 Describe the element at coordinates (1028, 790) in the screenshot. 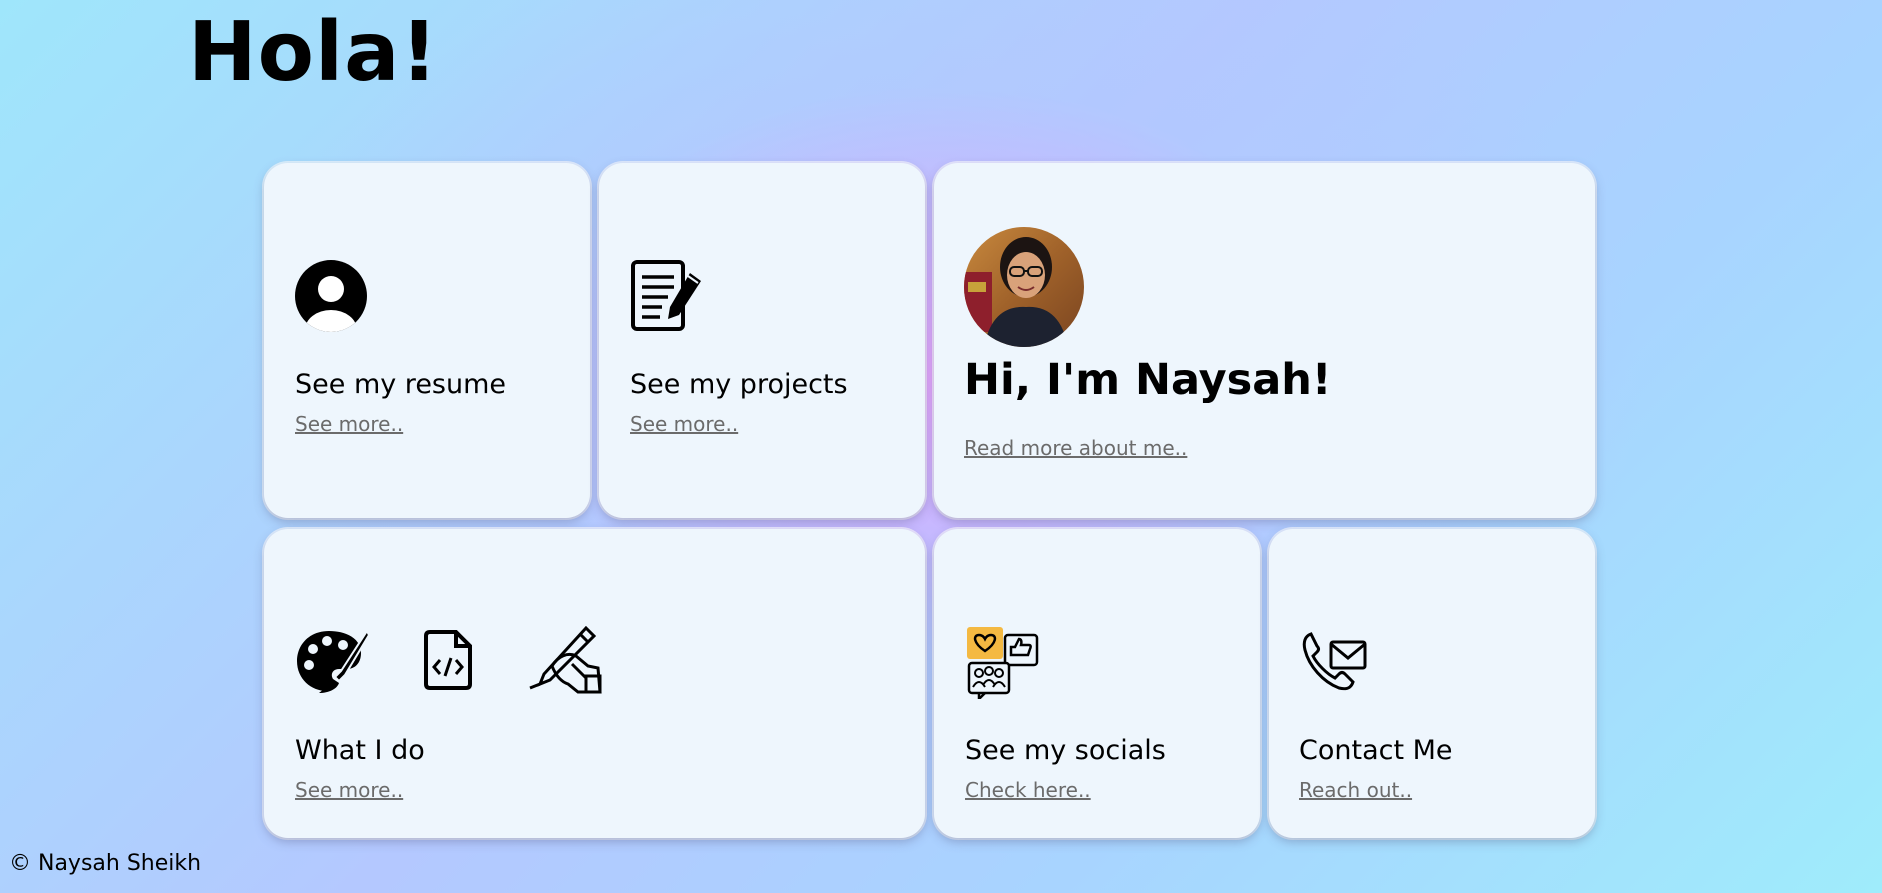

I see `socials-check-here-link: Check here..` at that location.